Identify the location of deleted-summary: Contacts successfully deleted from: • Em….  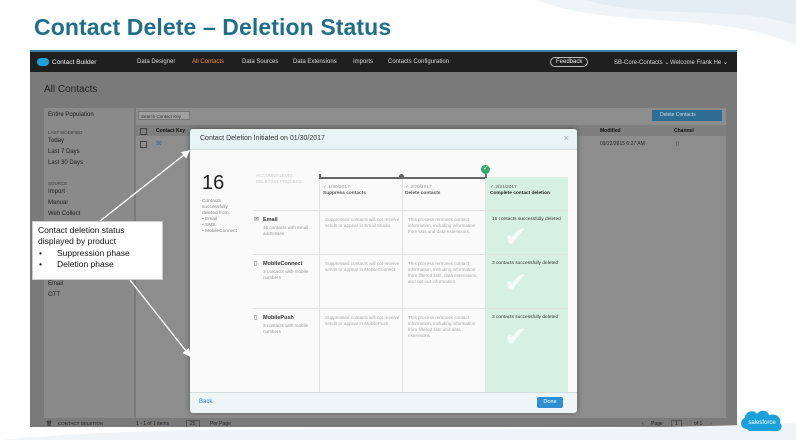
(226, 217).